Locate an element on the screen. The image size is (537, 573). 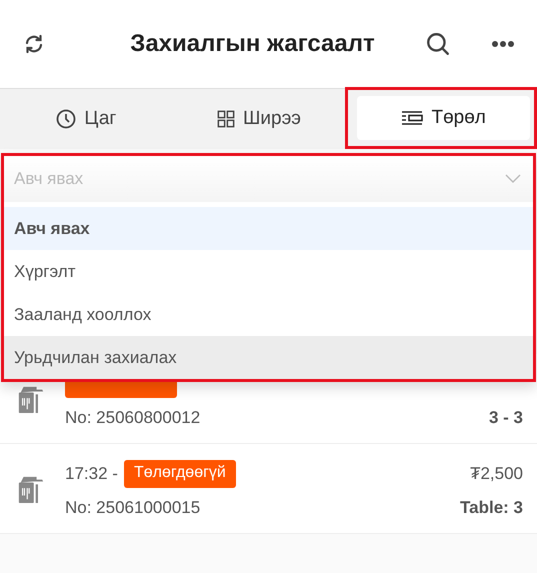
search-icon is located at coordinates (438, 44).